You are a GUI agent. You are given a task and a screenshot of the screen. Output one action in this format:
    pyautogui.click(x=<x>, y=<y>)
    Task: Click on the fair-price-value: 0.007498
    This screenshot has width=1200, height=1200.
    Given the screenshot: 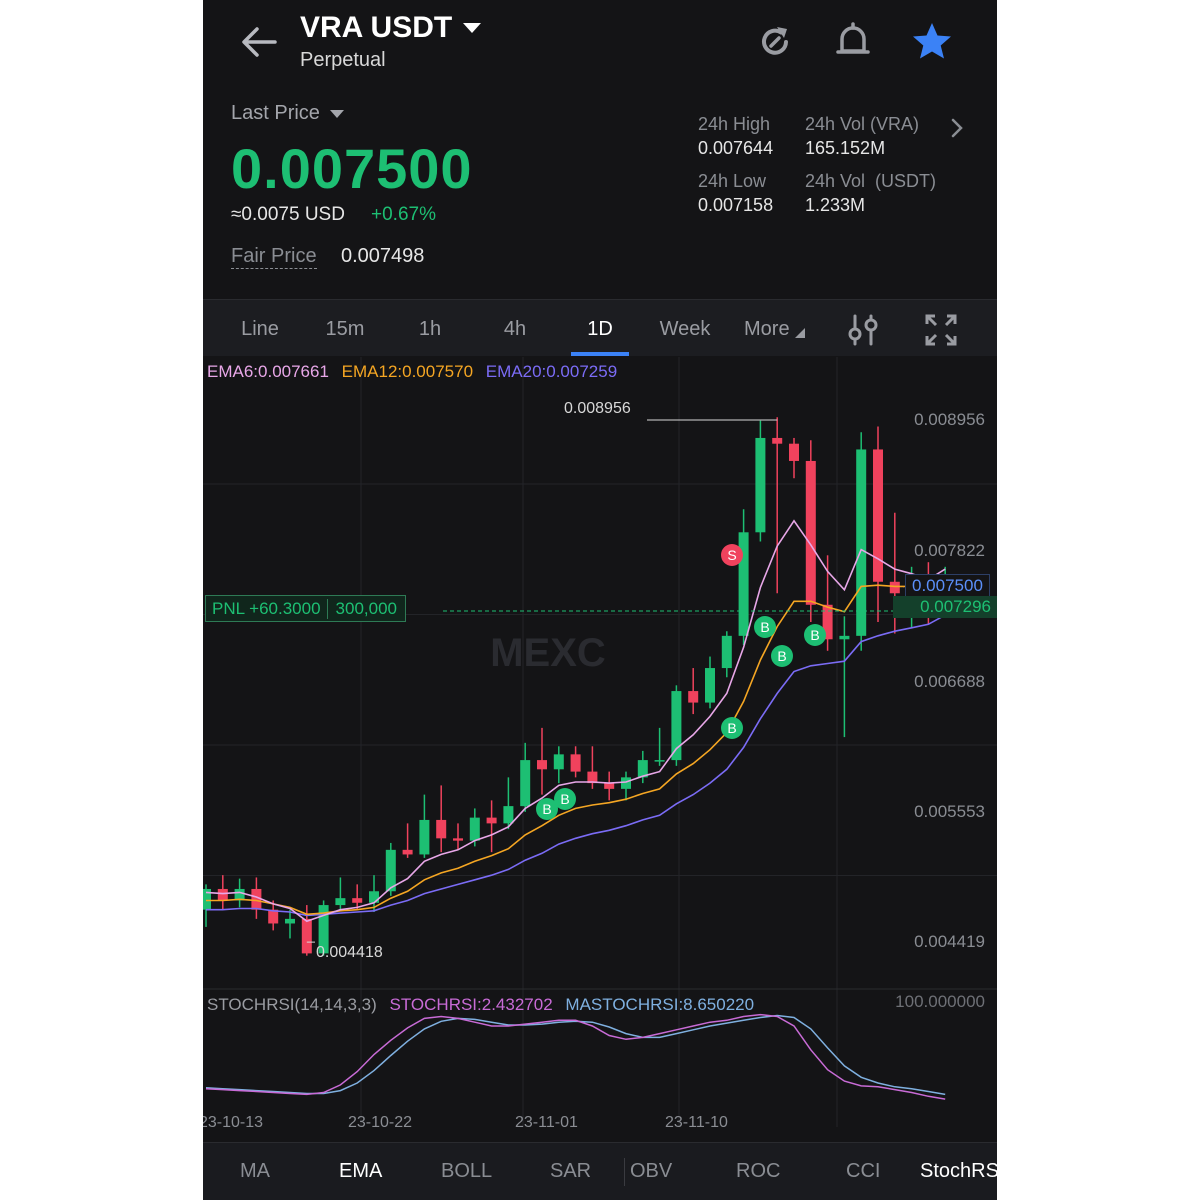 What is the action you would take?
    pyautogui.click(x=383, y=256)
    